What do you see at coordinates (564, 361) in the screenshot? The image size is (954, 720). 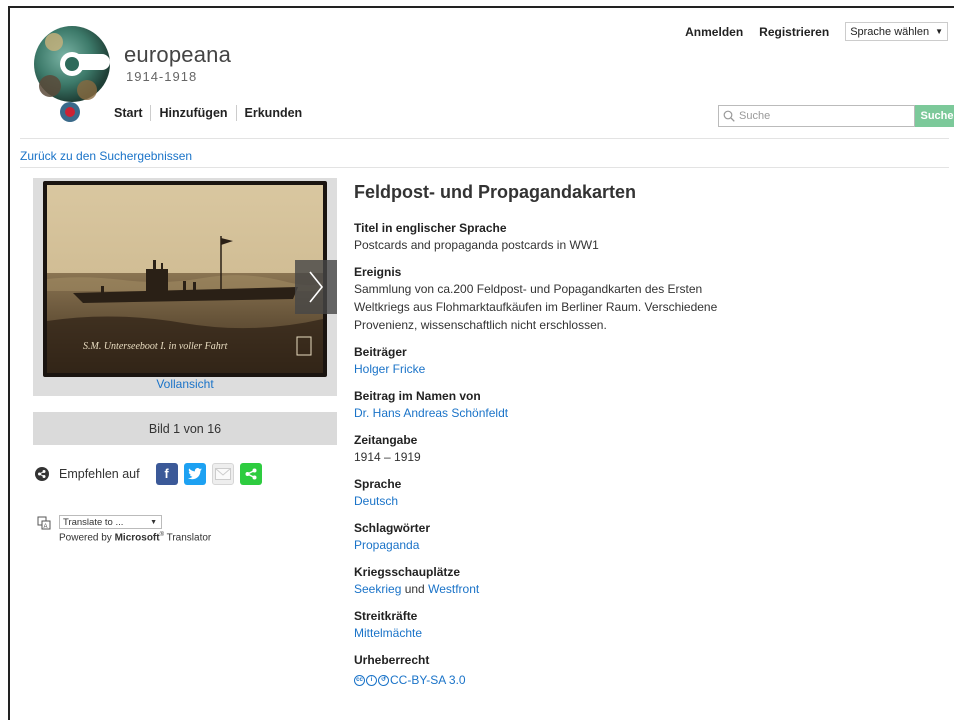 I see `field-contributor: Beiträger Holger Fricke` at bounding box center [564, 361].